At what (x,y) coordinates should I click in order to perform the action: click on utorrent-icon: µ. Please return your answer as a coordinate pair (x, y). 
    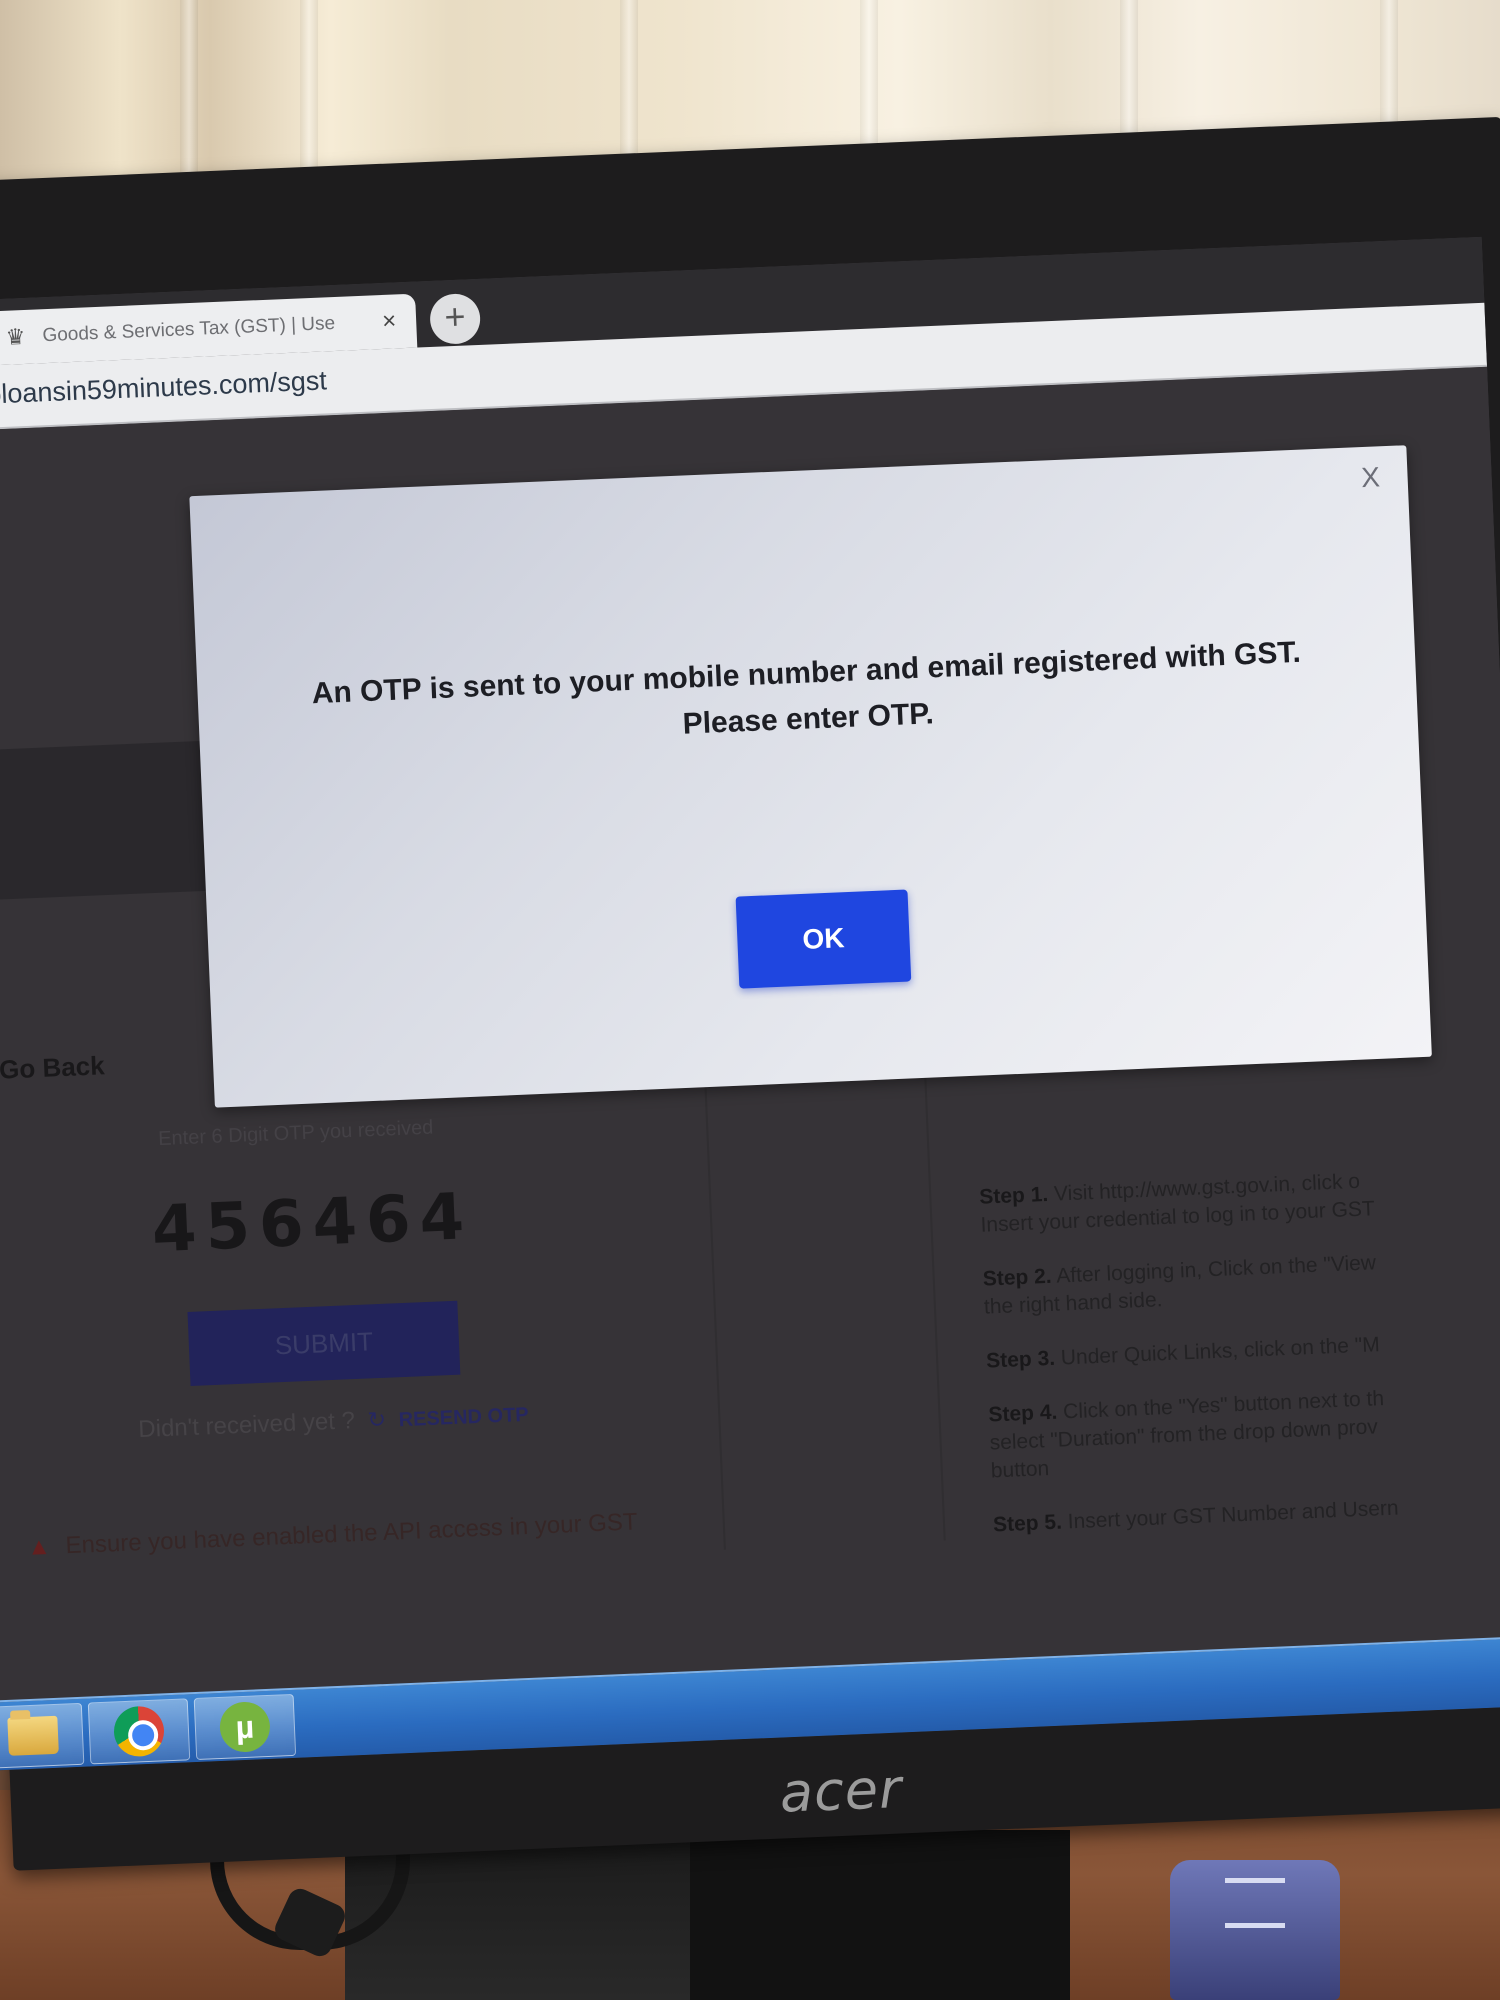
    Looking at the image, I should click on (244, 1726).